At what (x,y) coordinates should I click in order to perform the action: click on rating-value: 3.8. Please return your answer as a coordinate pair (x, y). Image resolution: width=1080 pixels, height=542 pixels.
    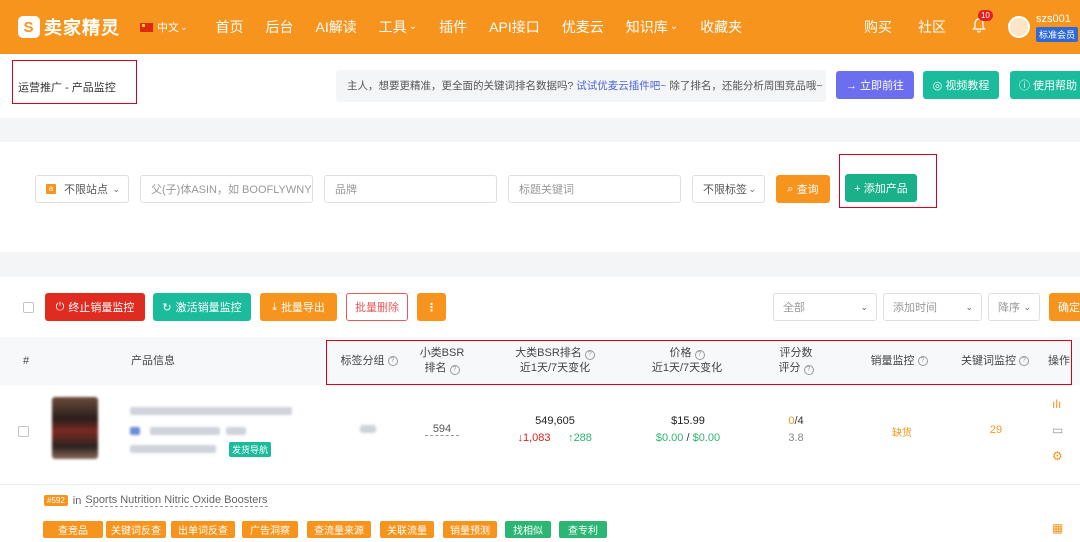
    Looking at the image, I should click on (796, 438).